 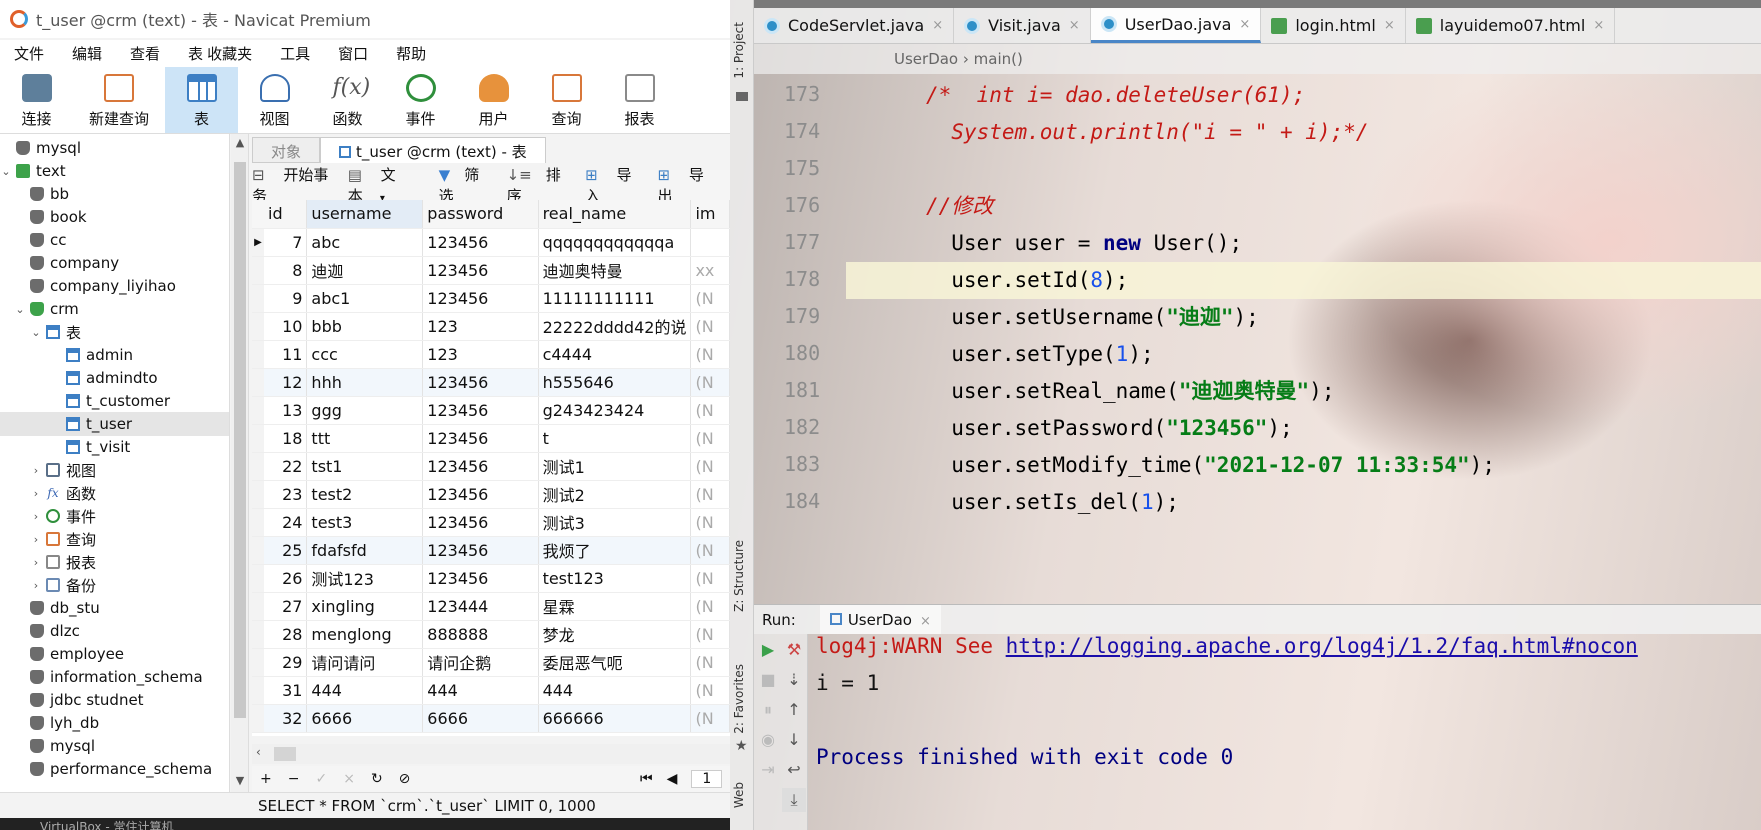 What do you see at coordinates (480, 326) in the screenshot?
I see `table-cell: 123` at bounding box center [480, 326].